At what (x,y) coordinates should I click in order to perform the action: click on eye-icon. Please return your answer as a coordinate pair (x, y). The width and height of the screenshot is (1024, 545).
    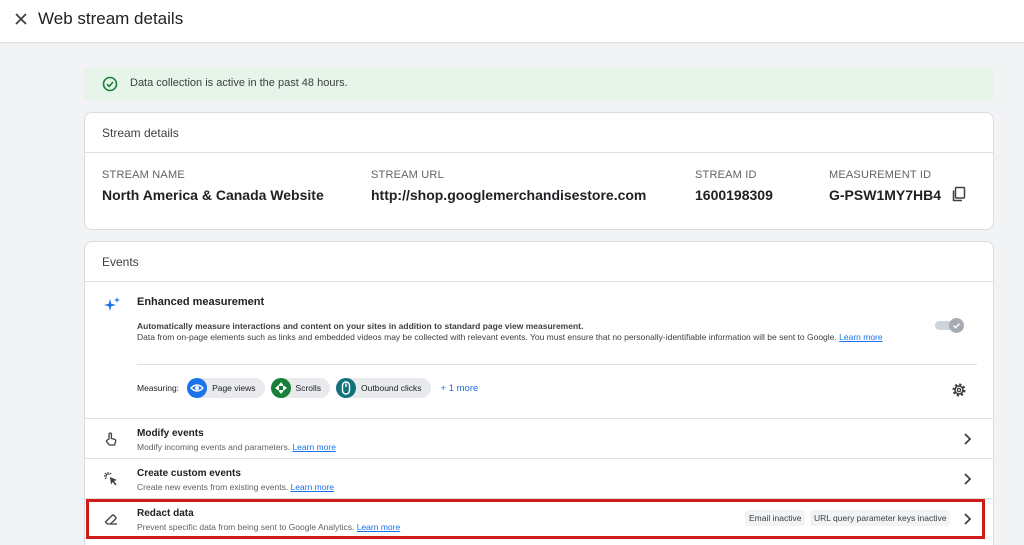
    Looking at the image, I should click on (197, 388).